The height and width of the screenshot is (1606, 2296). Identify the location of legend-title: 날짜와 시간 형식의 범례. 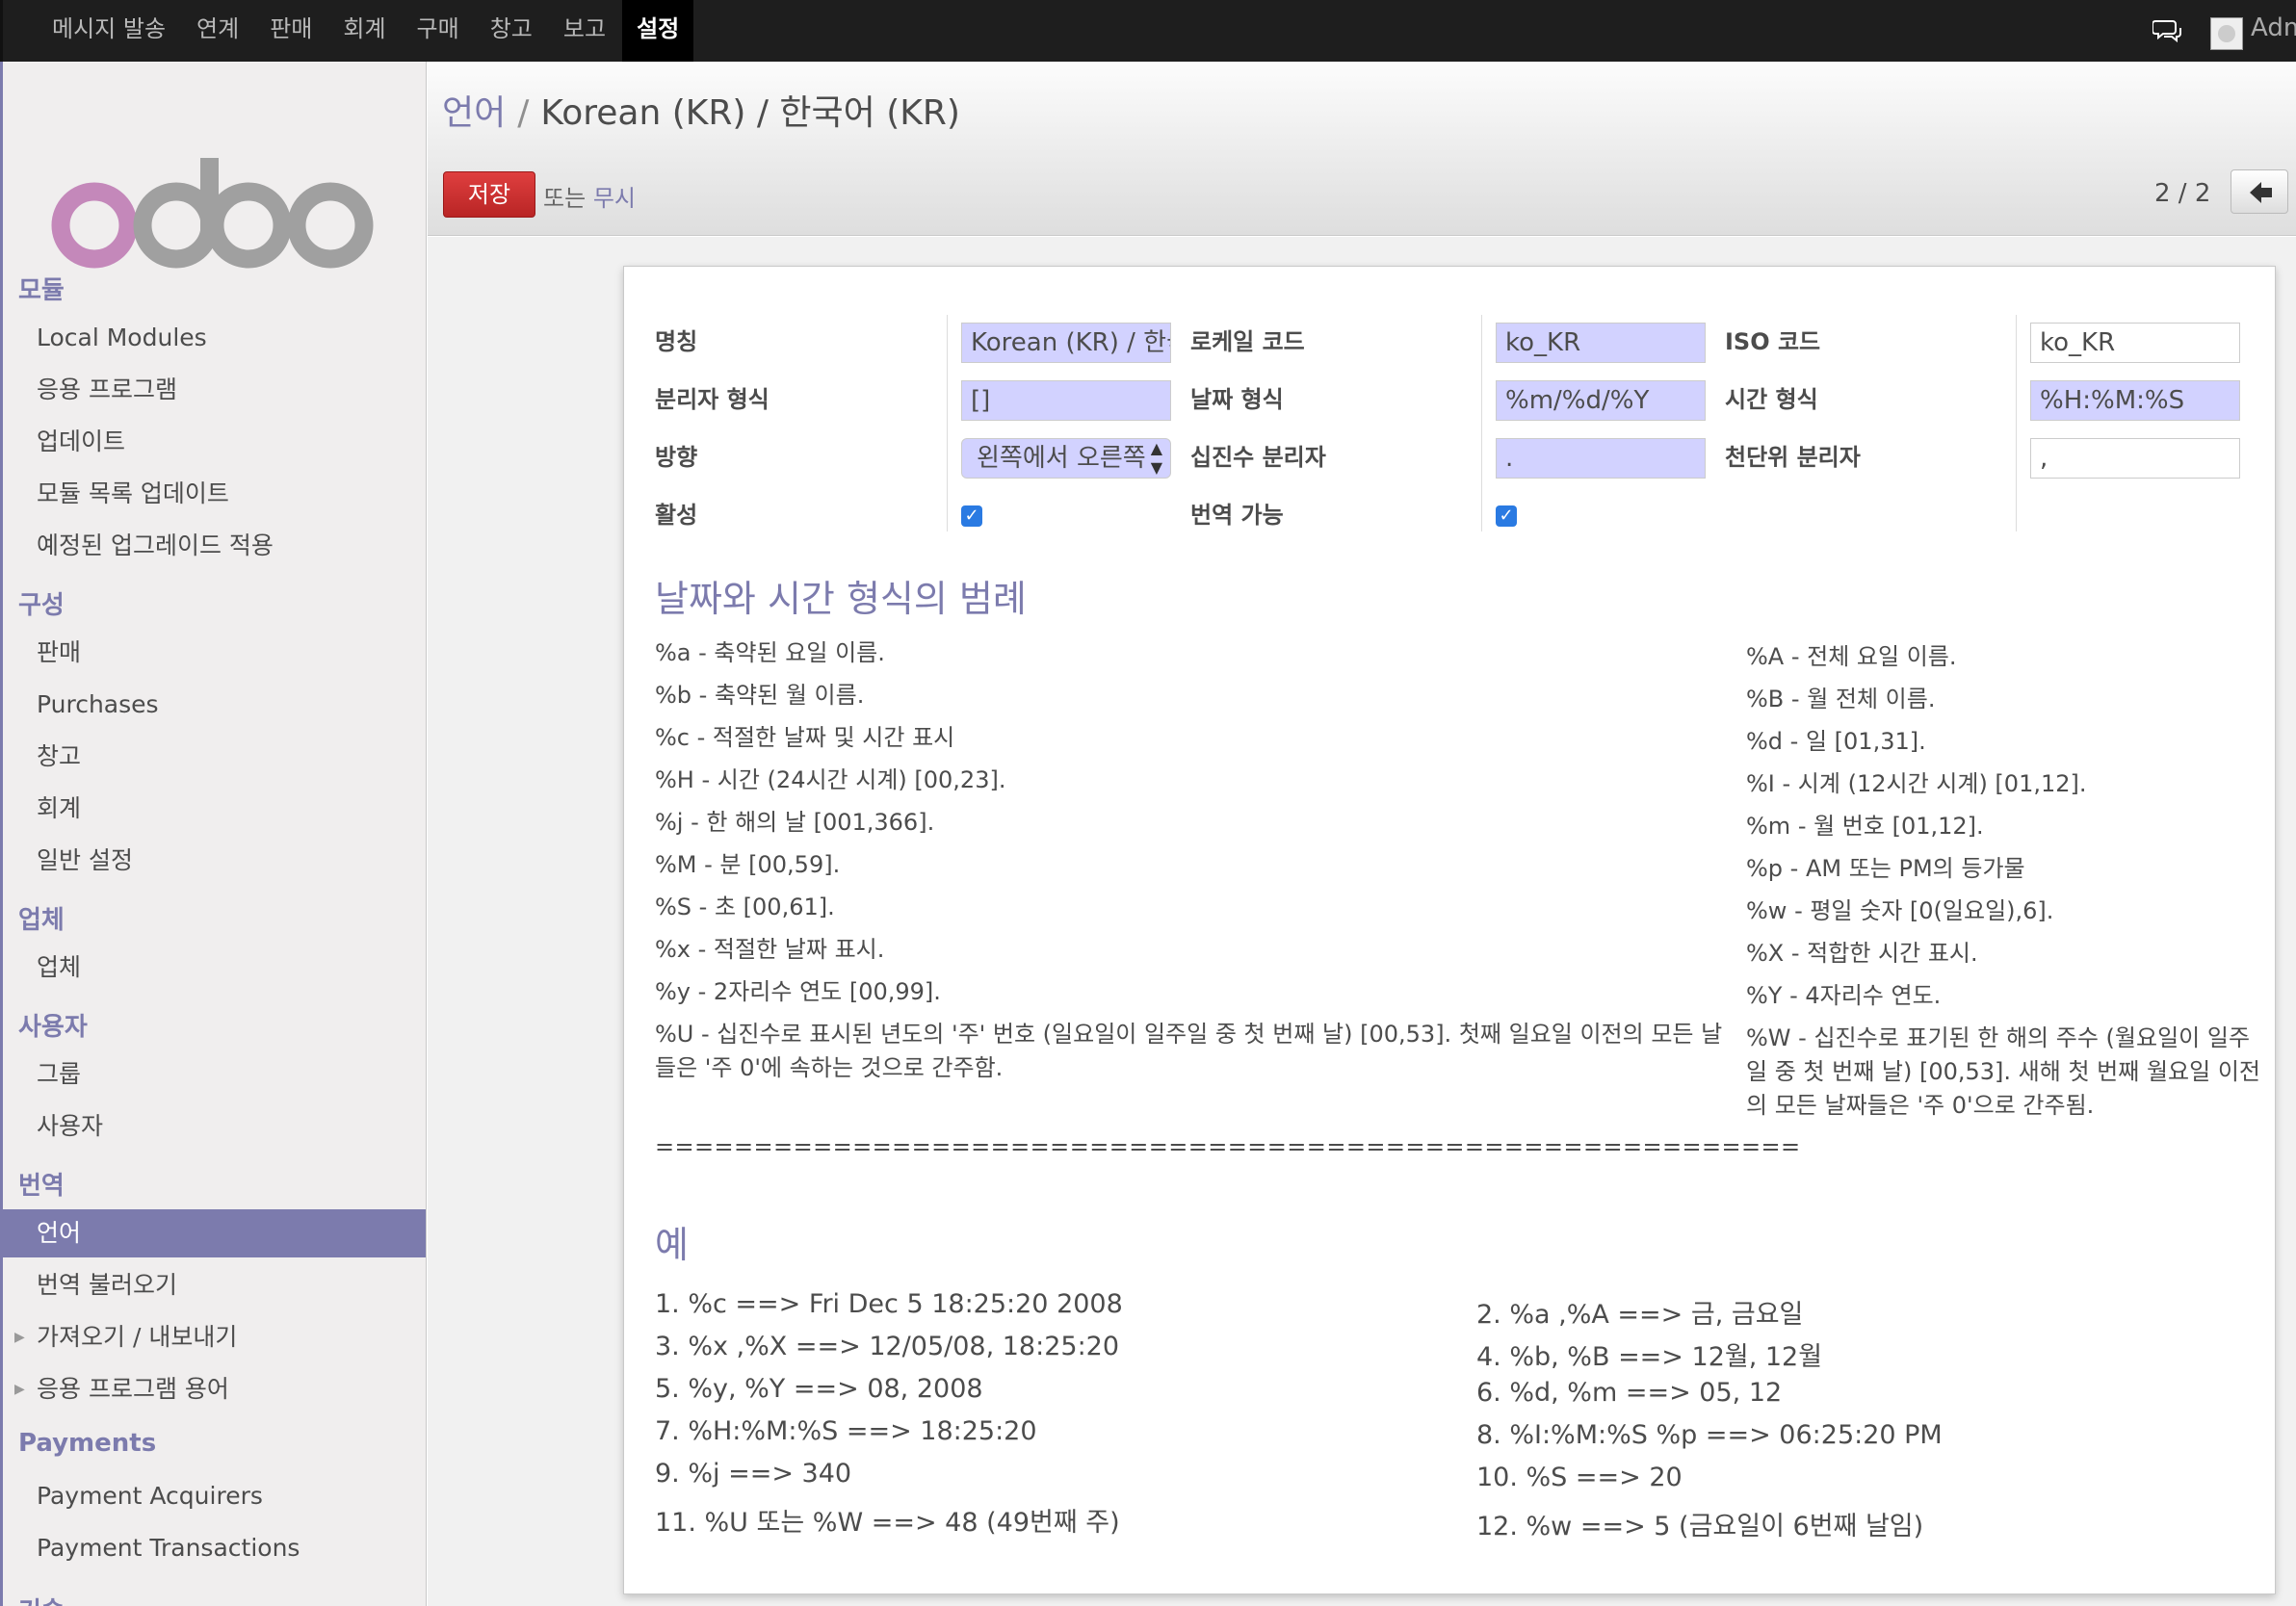
(841, 599).